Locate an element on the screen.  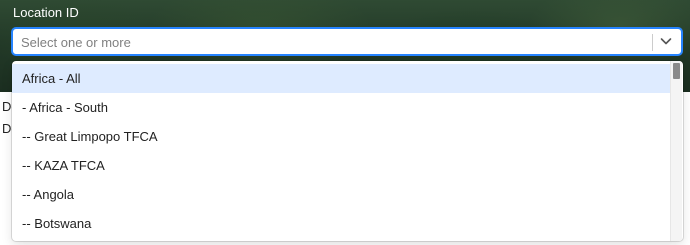
location-id-select: Select one or more is located at coordinates (347, 41).